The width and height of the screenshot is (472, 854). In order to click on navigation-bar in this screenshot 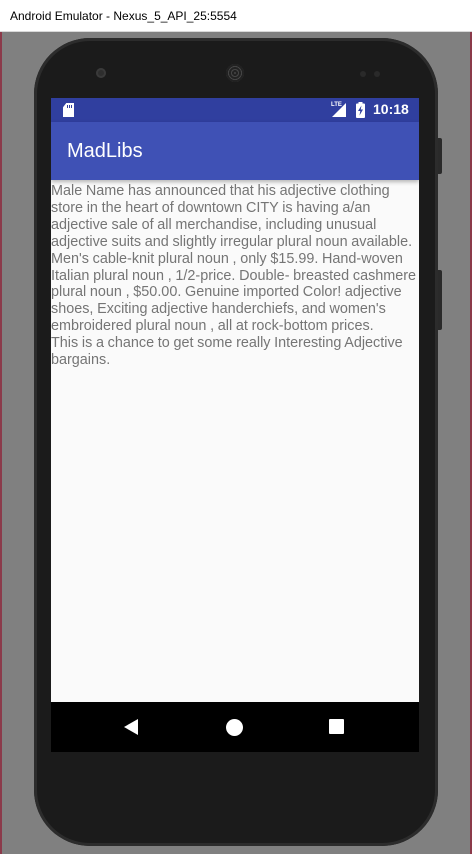, I will do `click(235, 727)`.